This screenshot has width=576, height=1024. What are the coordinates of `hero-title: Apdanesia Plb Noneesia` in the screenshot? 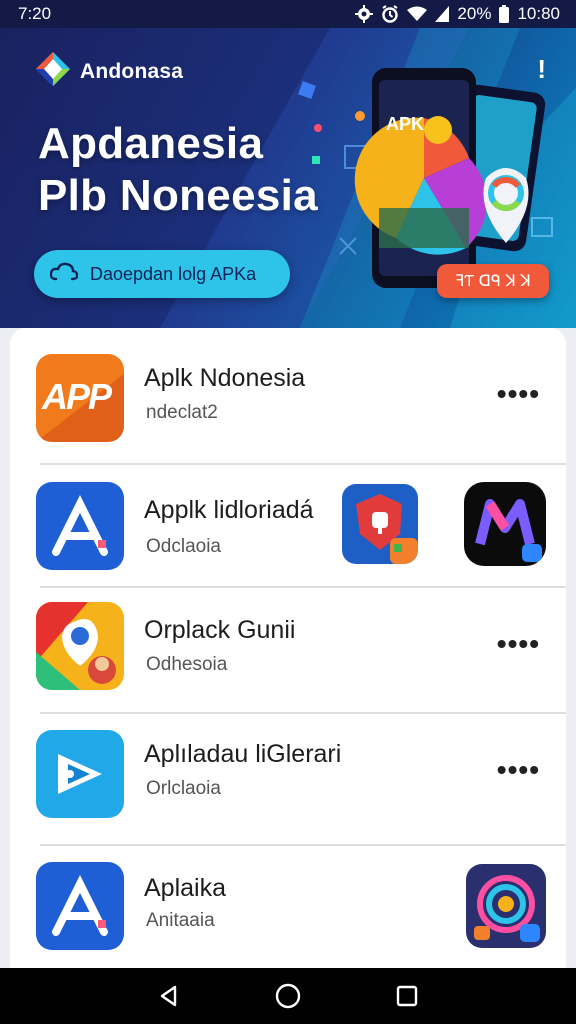 It's located at (178, 170).